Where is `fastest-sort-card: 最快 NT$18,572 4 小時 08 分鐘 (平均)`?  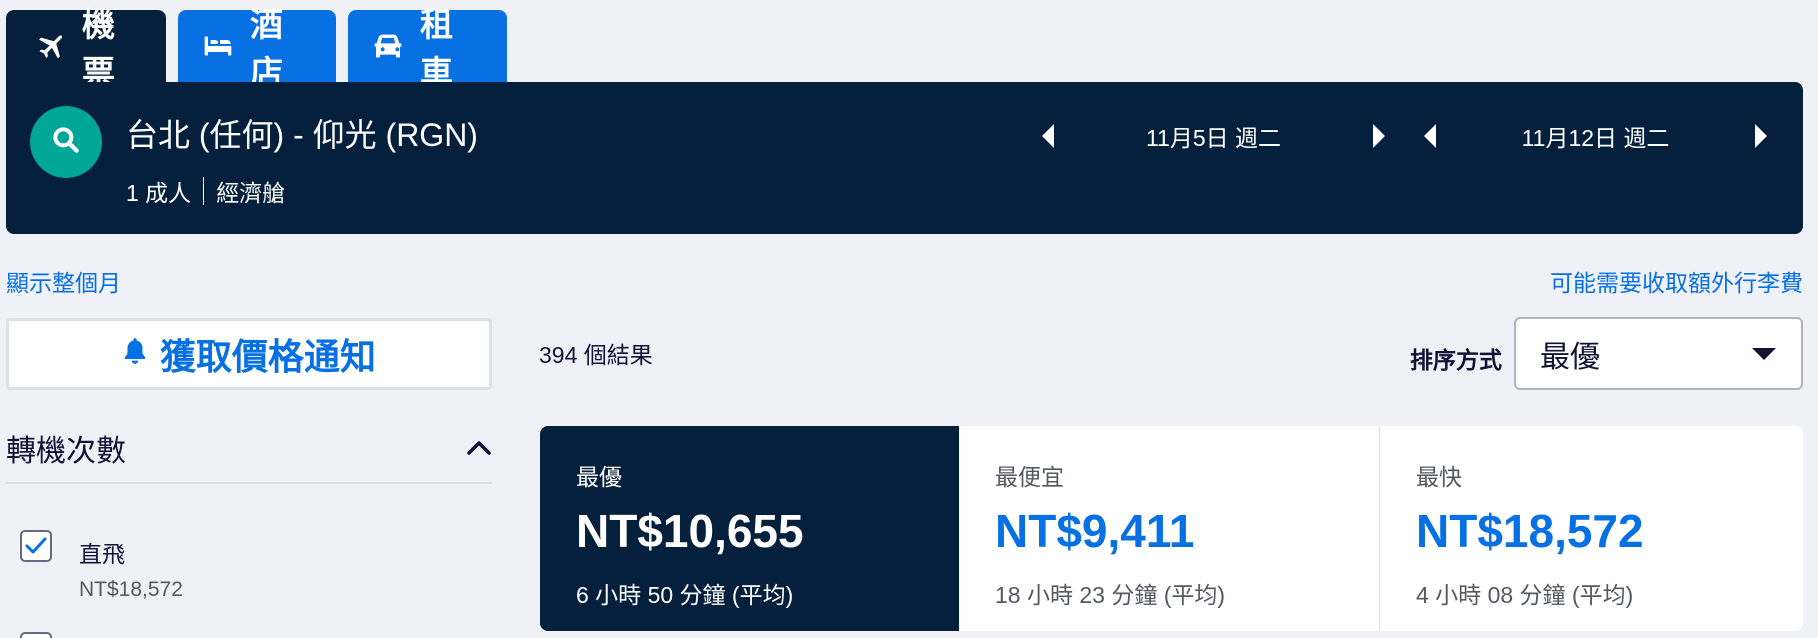 fastest-sort-card: 最快 NT$18,572 4 小時 08 分鐘 (平均) is located at coordinates (1591, 528).